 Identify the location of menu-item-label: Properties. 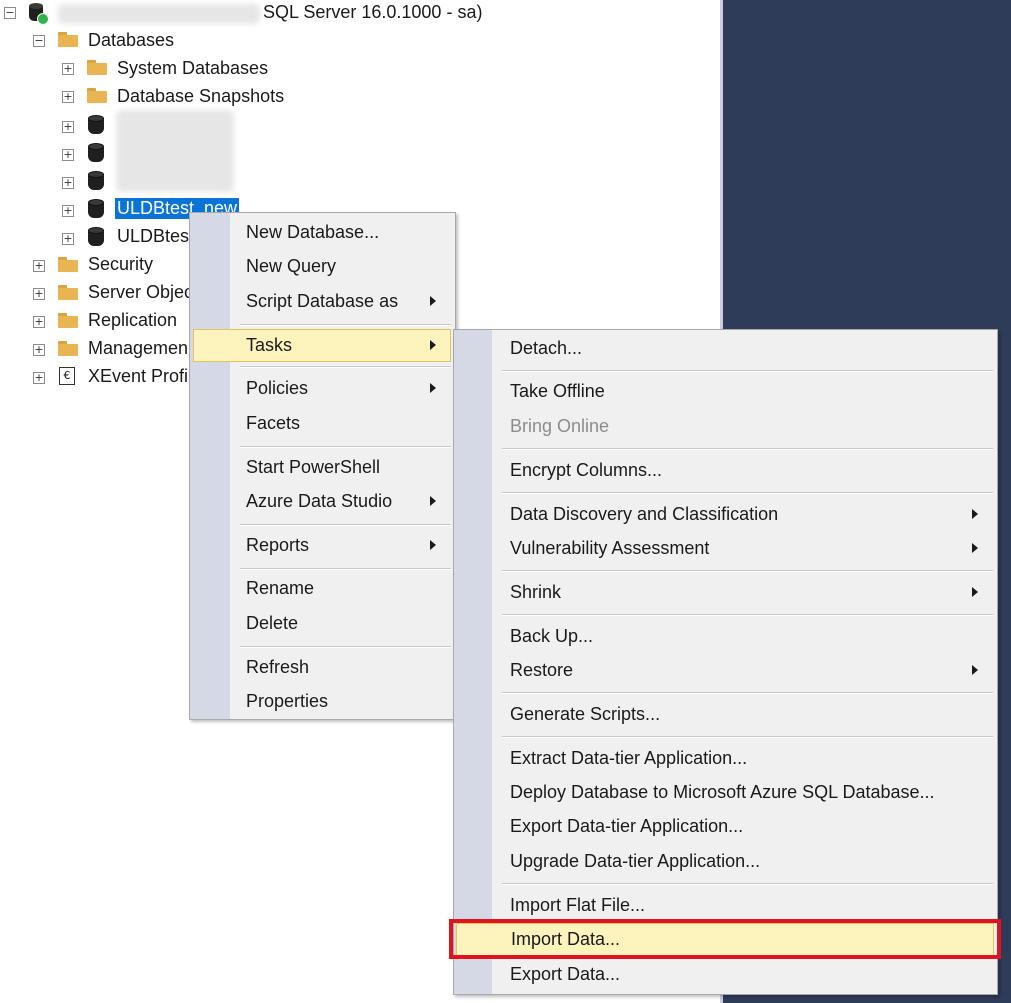
(287, 701).